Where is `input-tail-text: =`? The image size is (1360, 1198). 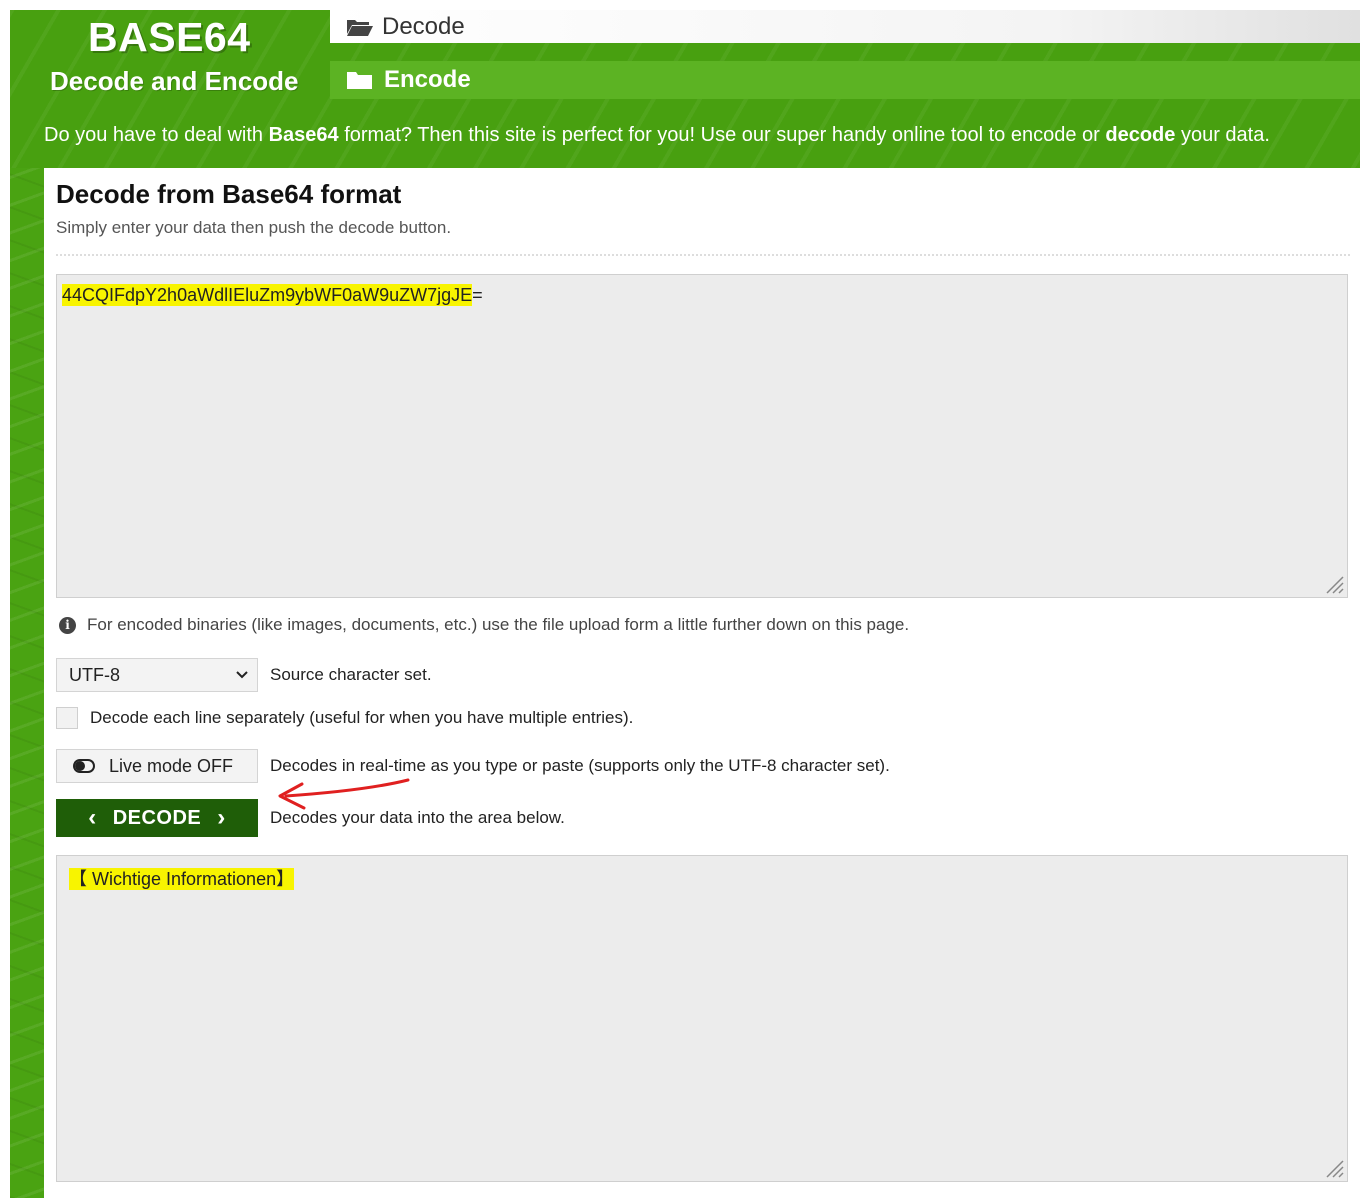
input-tail-text: = is located at coordinates (477, 295).